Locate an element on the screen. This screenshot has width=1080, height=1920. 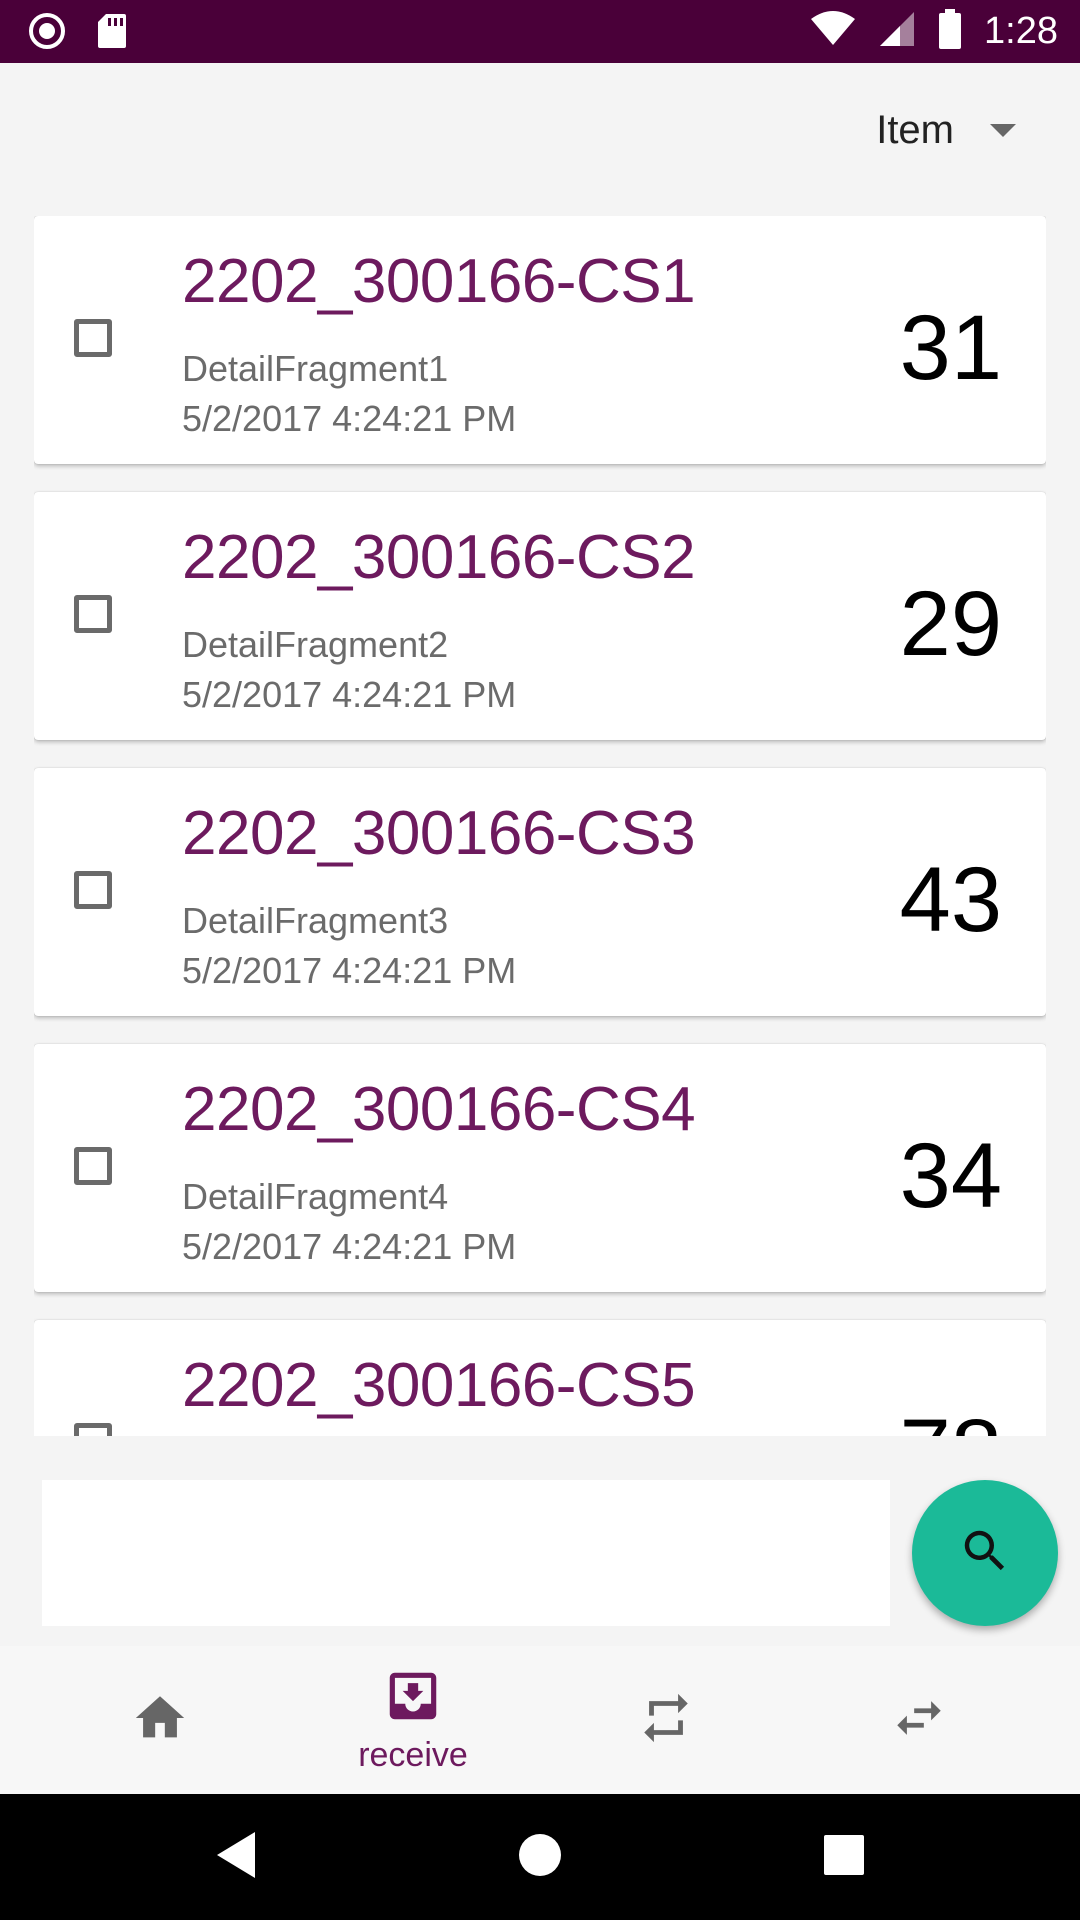
wifi-icon is located at coordinates (833, 31).